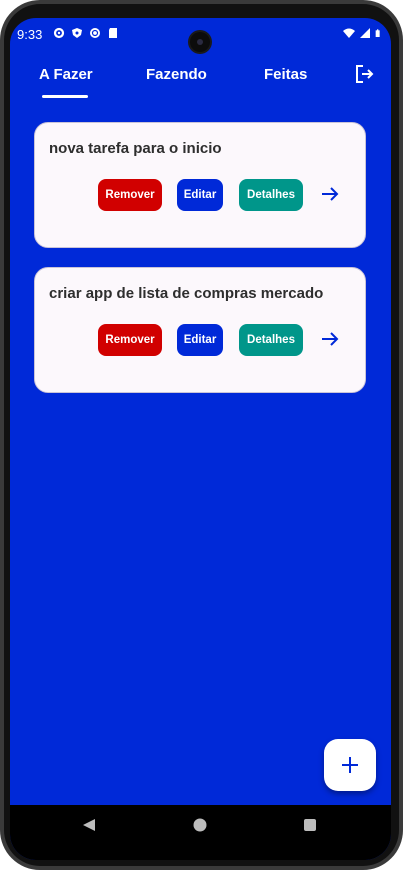 The height and width of the screenshot is (870, 403). Describe the element at coordinates (89, 825) in the screenshot. I see `back-icon` at that location.